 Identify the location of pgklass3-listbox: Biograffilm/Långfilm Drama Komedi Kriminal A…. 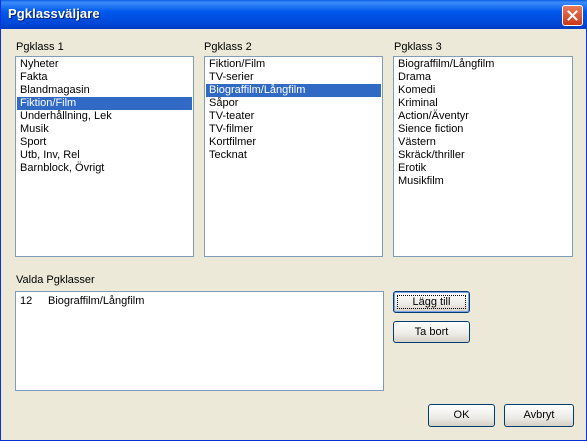
(483, 156).